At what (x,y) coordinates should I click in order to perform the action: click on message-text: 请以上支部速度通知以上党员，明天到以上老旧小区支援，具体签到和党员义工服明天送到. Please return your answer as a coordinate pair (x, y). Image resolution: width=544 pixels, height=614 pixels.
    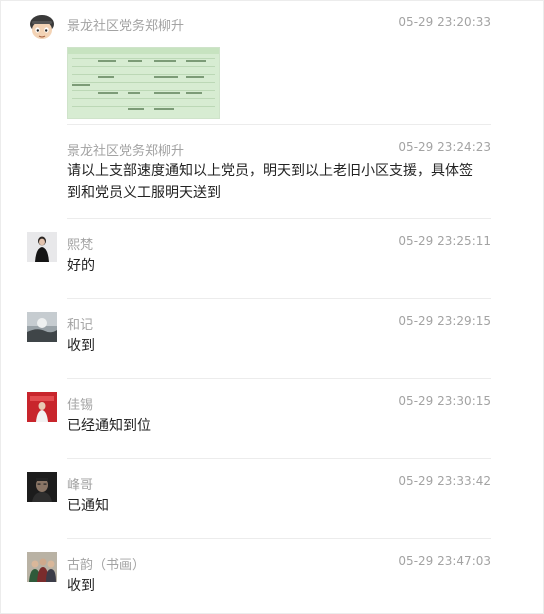
    Looking at the image, I should click on (270, 182).